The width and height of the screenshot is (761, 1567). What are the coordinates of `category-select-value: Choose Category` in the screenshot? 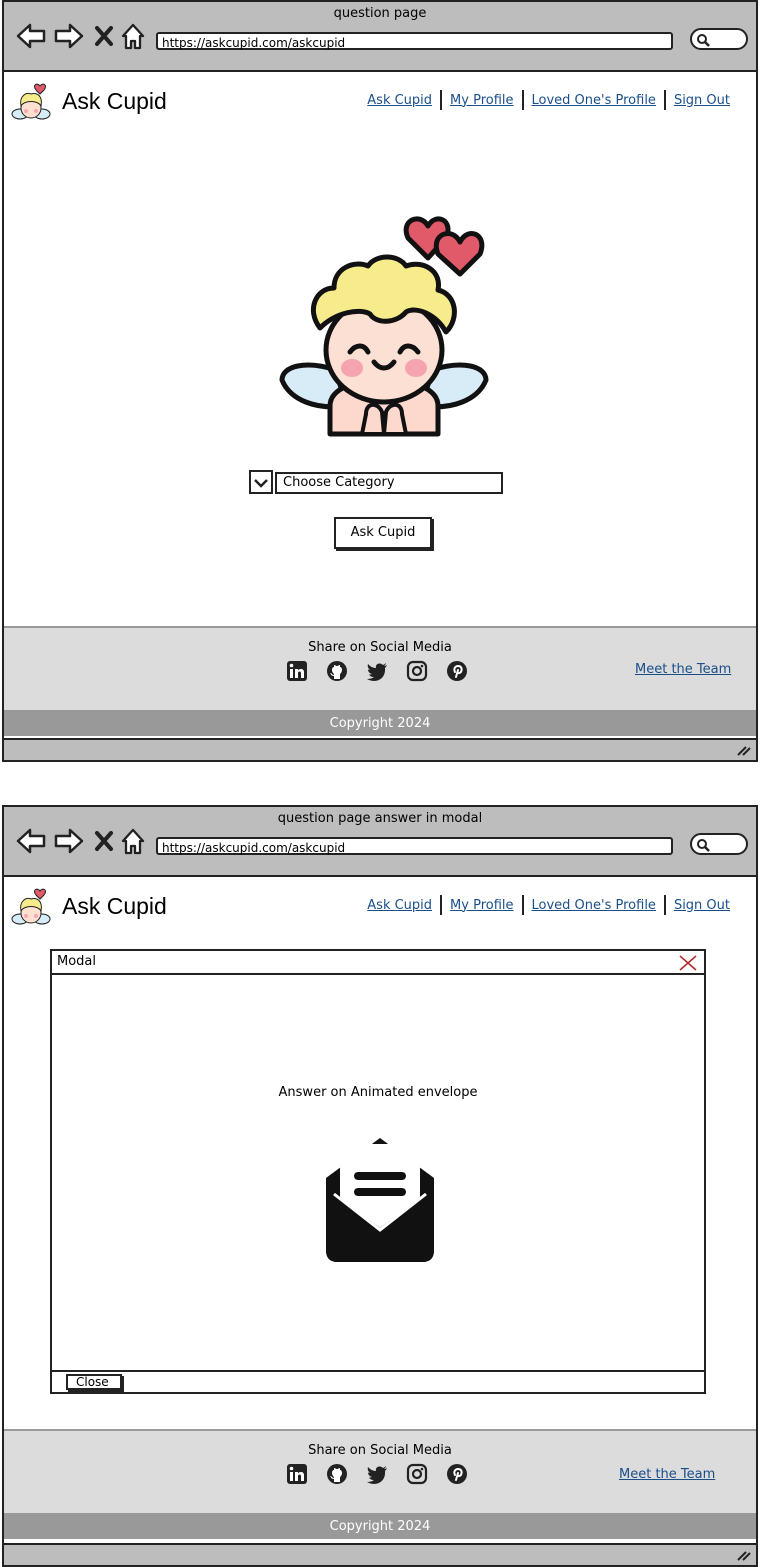 It's located at (389, 483).